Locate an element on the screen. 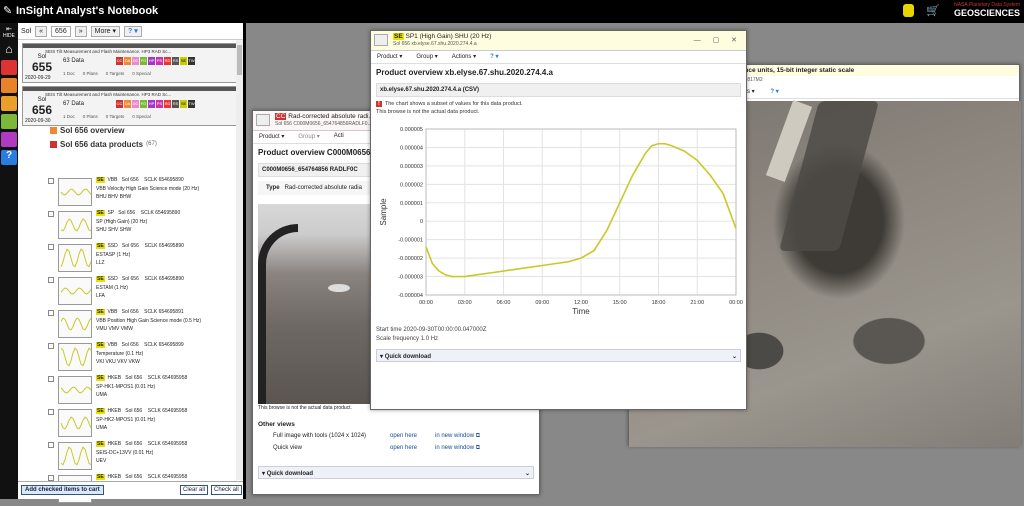 Image resolution: width=1024 pixels, height=506 pixels. y-tick-label: 0.000004 is located at coordinates (411, 148).